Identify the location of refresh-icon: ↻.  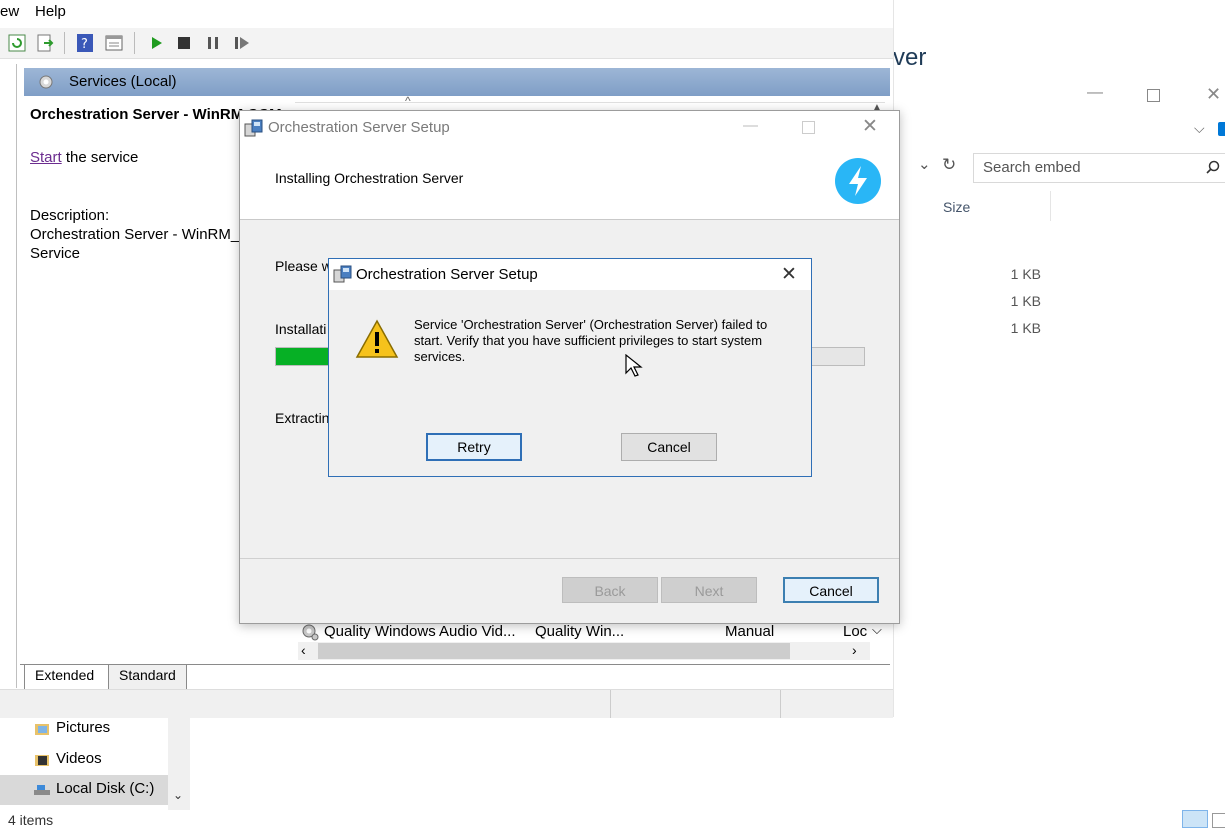
(949, 165).